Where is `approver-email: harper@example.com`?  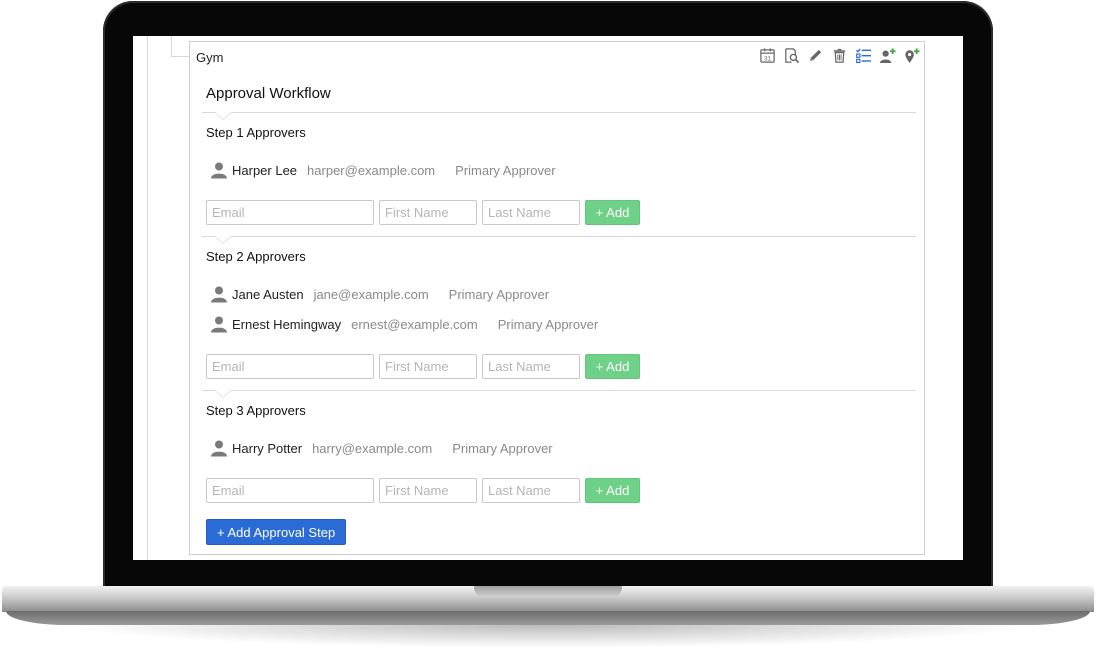 approver-email: harper@example.com is located at coordinates (371, 170).